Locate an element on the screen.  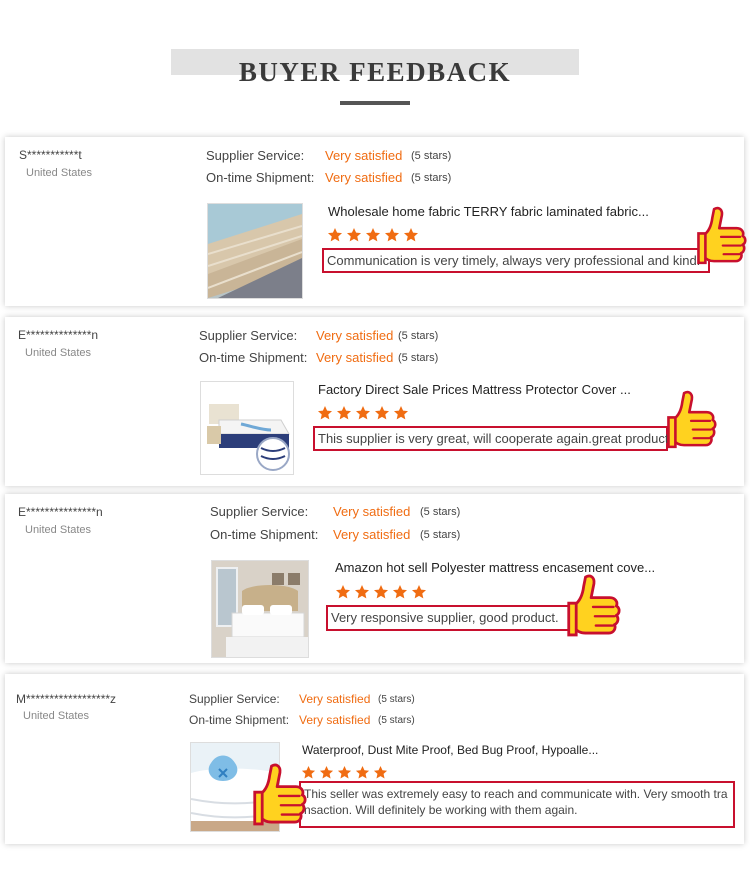
page-title: BUYER FEEDBACK is located at coordinates (375, 72).